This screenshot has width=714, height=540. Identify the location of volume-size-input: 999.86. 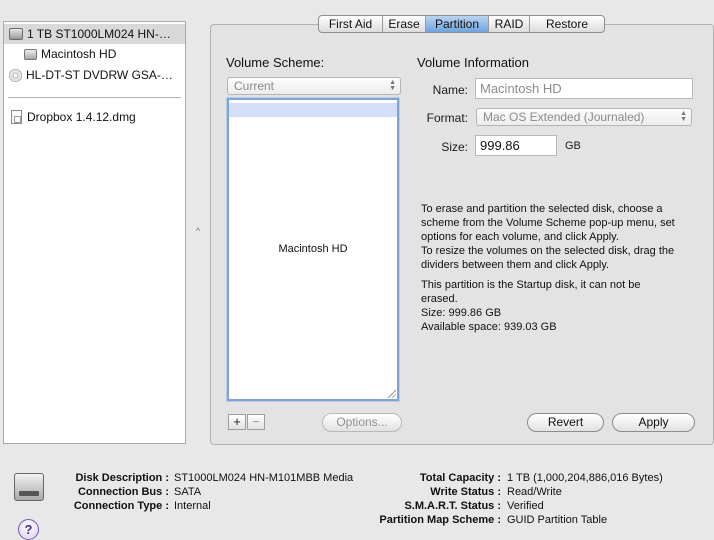
(516, 145).